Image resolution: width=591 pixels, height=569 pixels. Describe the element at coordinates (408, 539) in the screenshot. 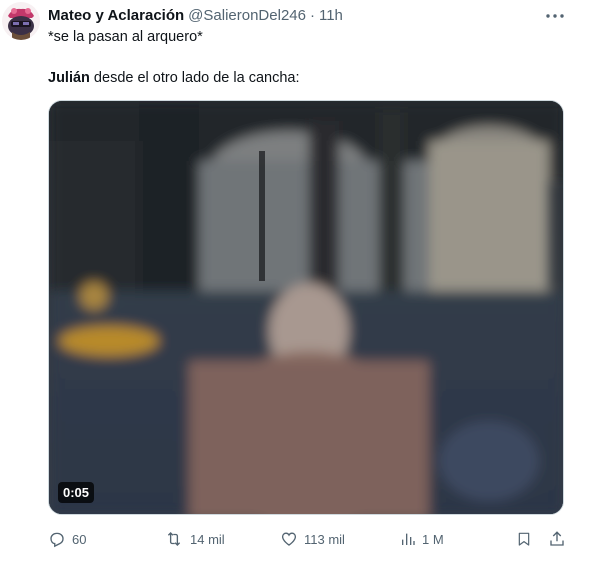

I see `views-chart-icon` at that location.